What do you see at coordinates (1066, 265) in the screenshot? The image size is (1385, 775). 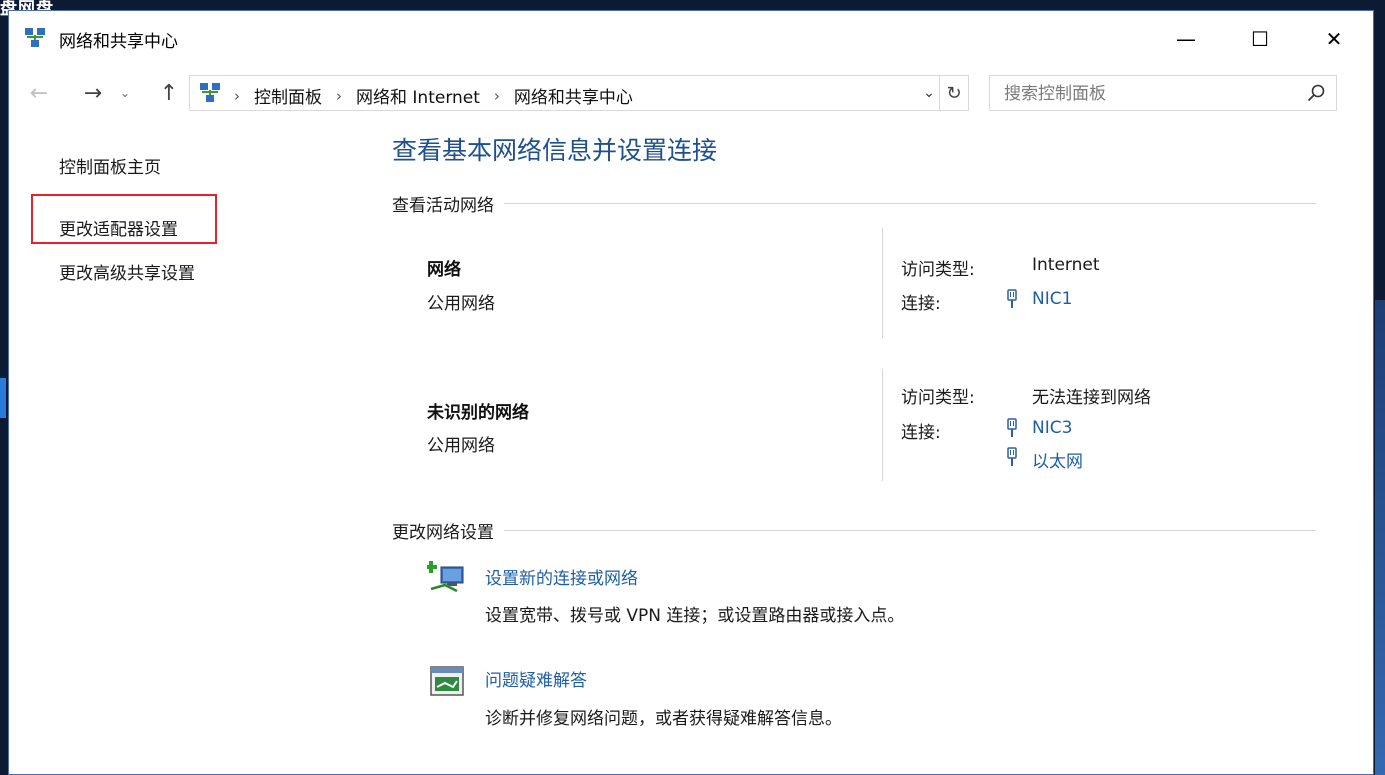 I see `access-type-value: Internet` at bounding box center [1066, 265].